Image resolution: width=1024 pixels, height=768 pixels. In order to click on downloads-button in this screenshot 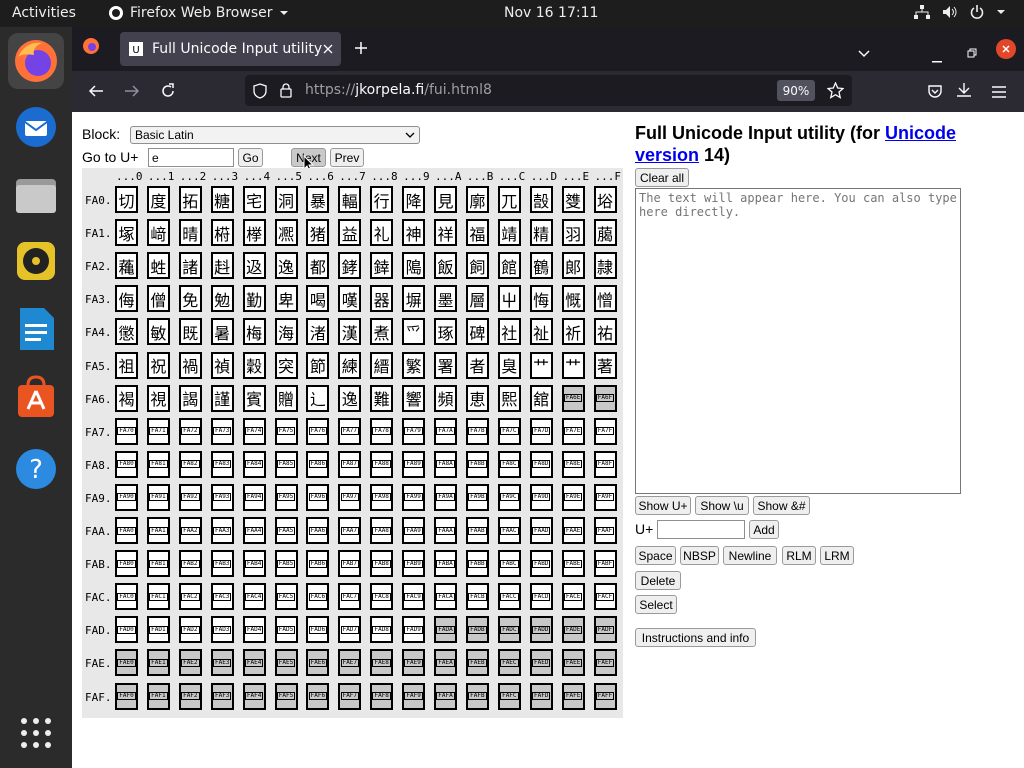, I will do `click(964, 92)`.